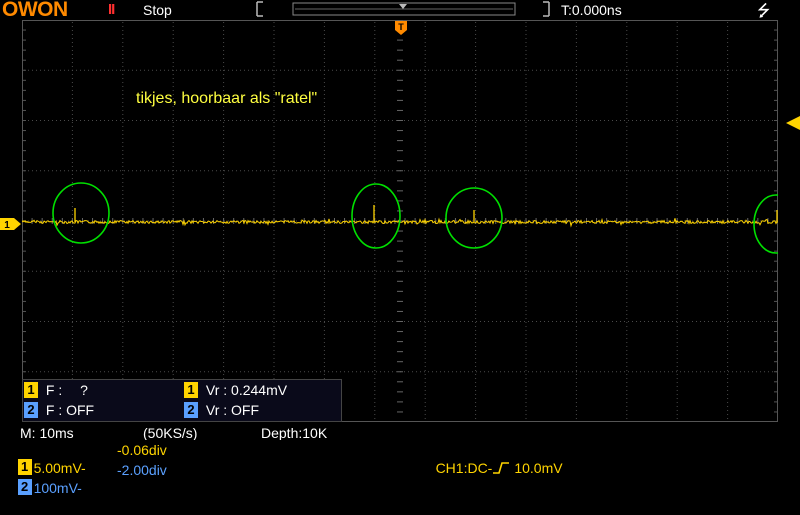 Image resolution: width=800 pixels, height=515 pixels. I want to click on trigger-position-icon: T, so click(401, 28).